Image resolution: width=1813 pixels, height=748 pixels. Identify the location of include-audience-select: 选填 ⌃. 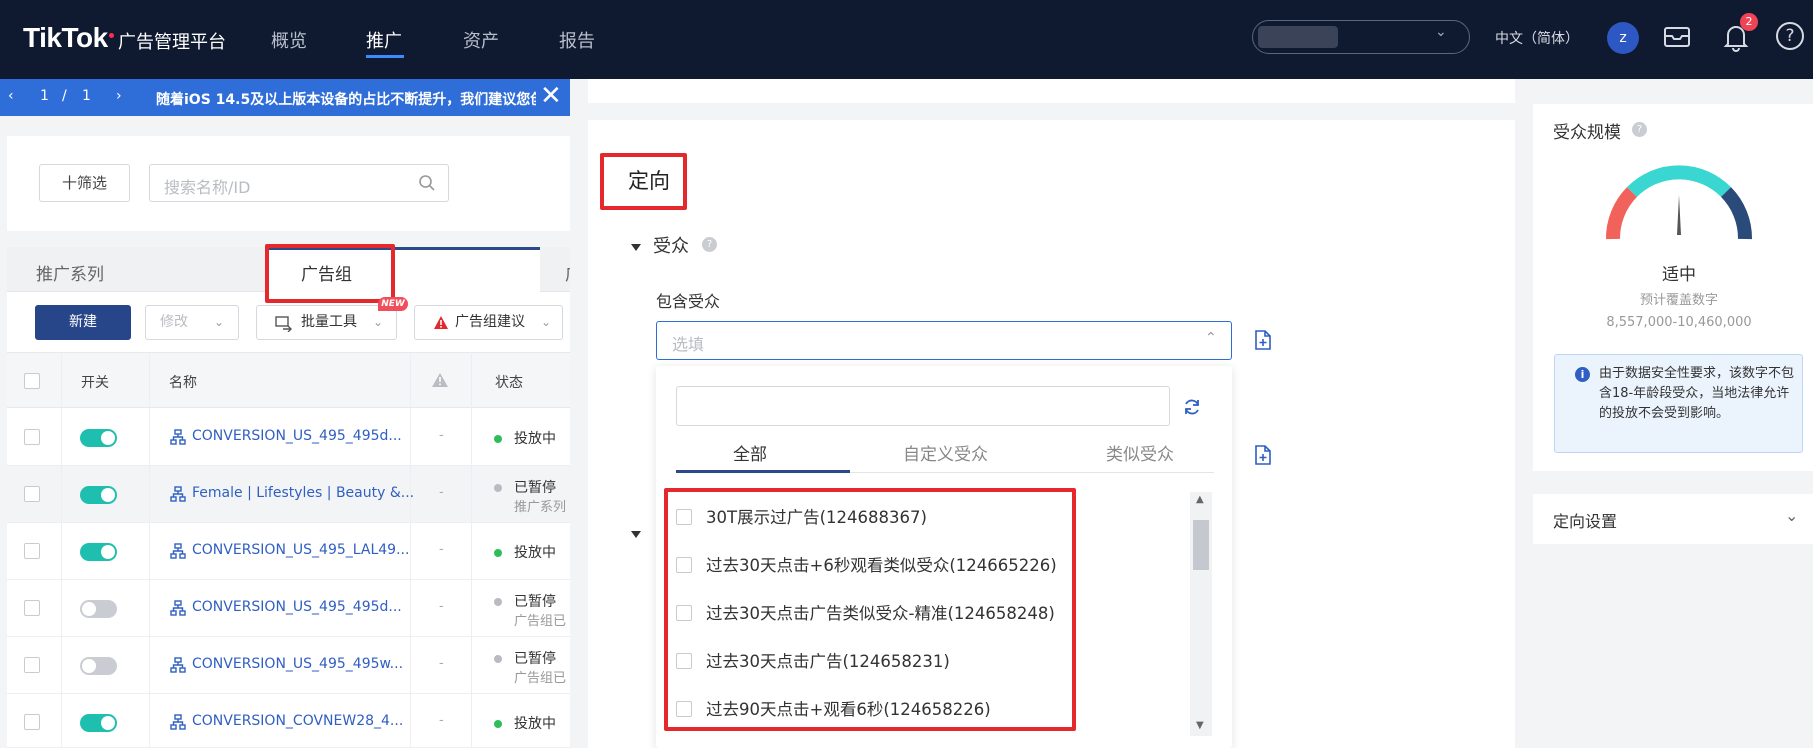
(944, 340).